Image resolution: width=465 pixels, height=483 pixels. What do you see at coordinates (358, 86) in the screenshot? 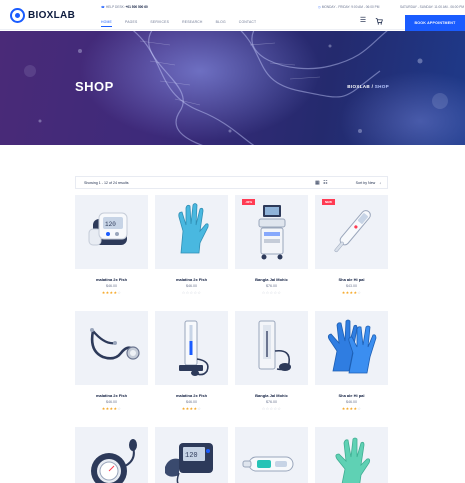
I see `breadcrumb-home: BIOXLAB` at bounding box center [358, 86].